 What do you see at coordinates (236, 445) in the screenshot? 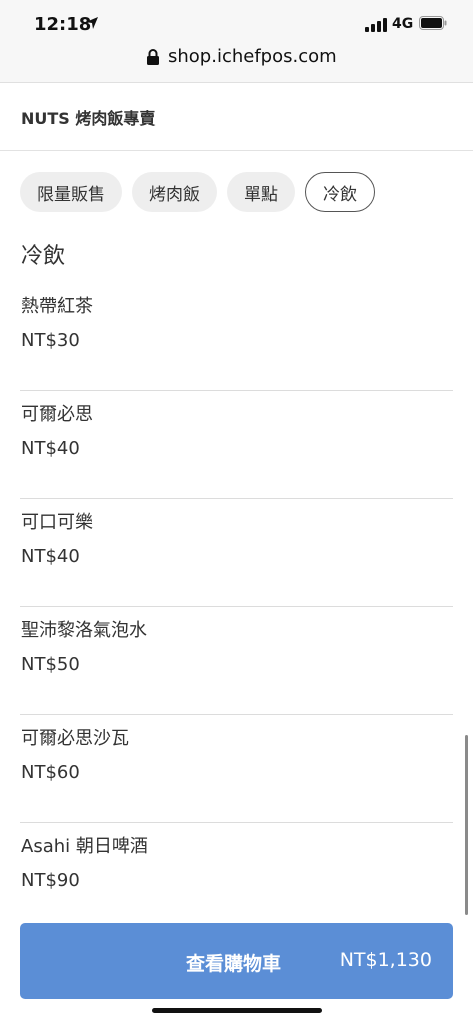
I see `menu-item: 可爾必思 NT$40` at bounding box center [236, 445].